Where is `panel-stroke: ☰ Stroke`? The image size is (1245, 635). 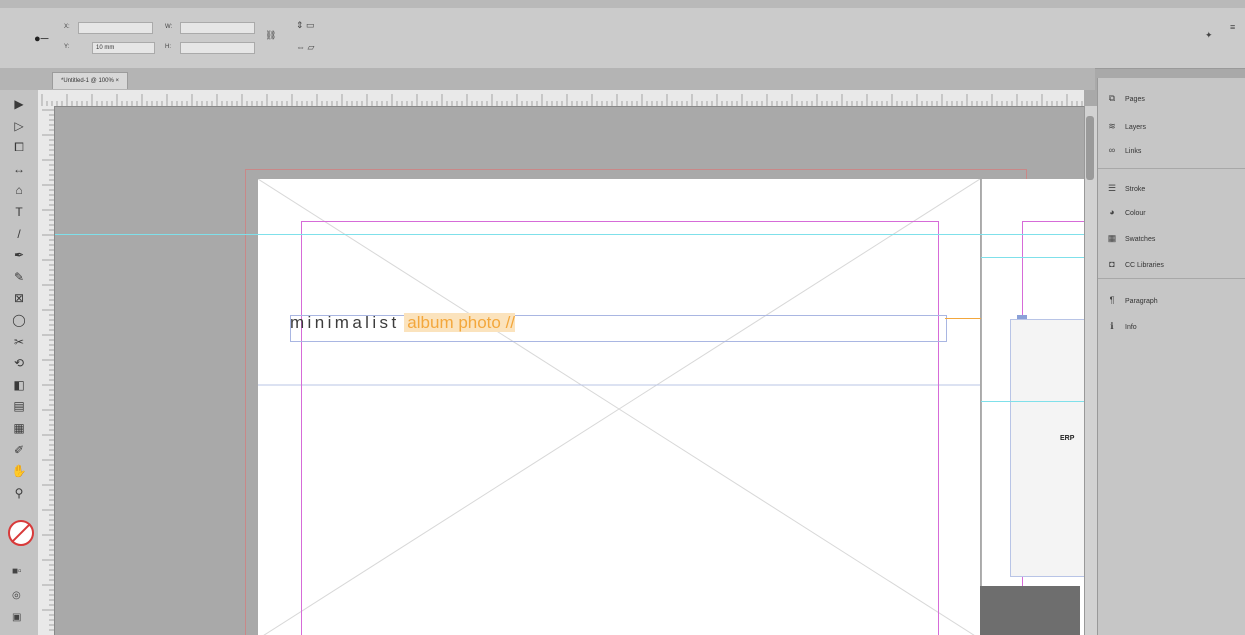
panel-stroke: ☰ Stroke is located at coordinates (1125, 188).